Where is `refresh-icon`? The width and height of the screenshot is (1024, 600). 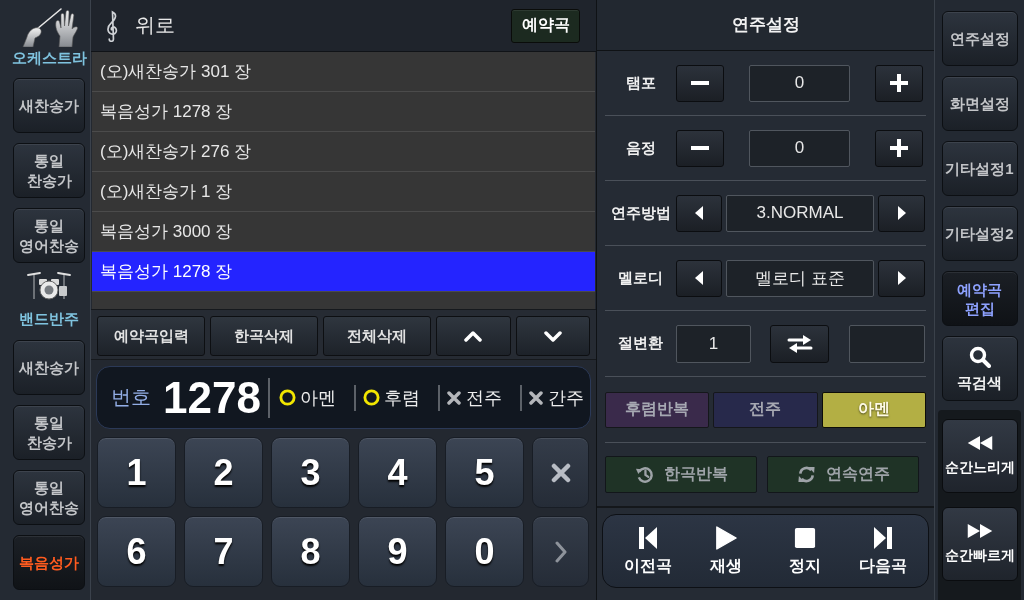
refresh-icon is located at coordinates (806, 474).